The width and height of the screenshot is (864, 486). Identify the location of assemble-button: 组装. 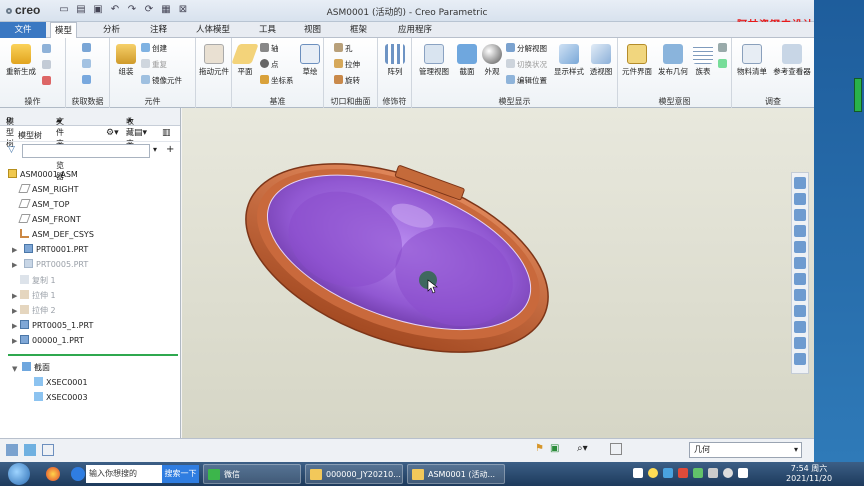
(126, 60).